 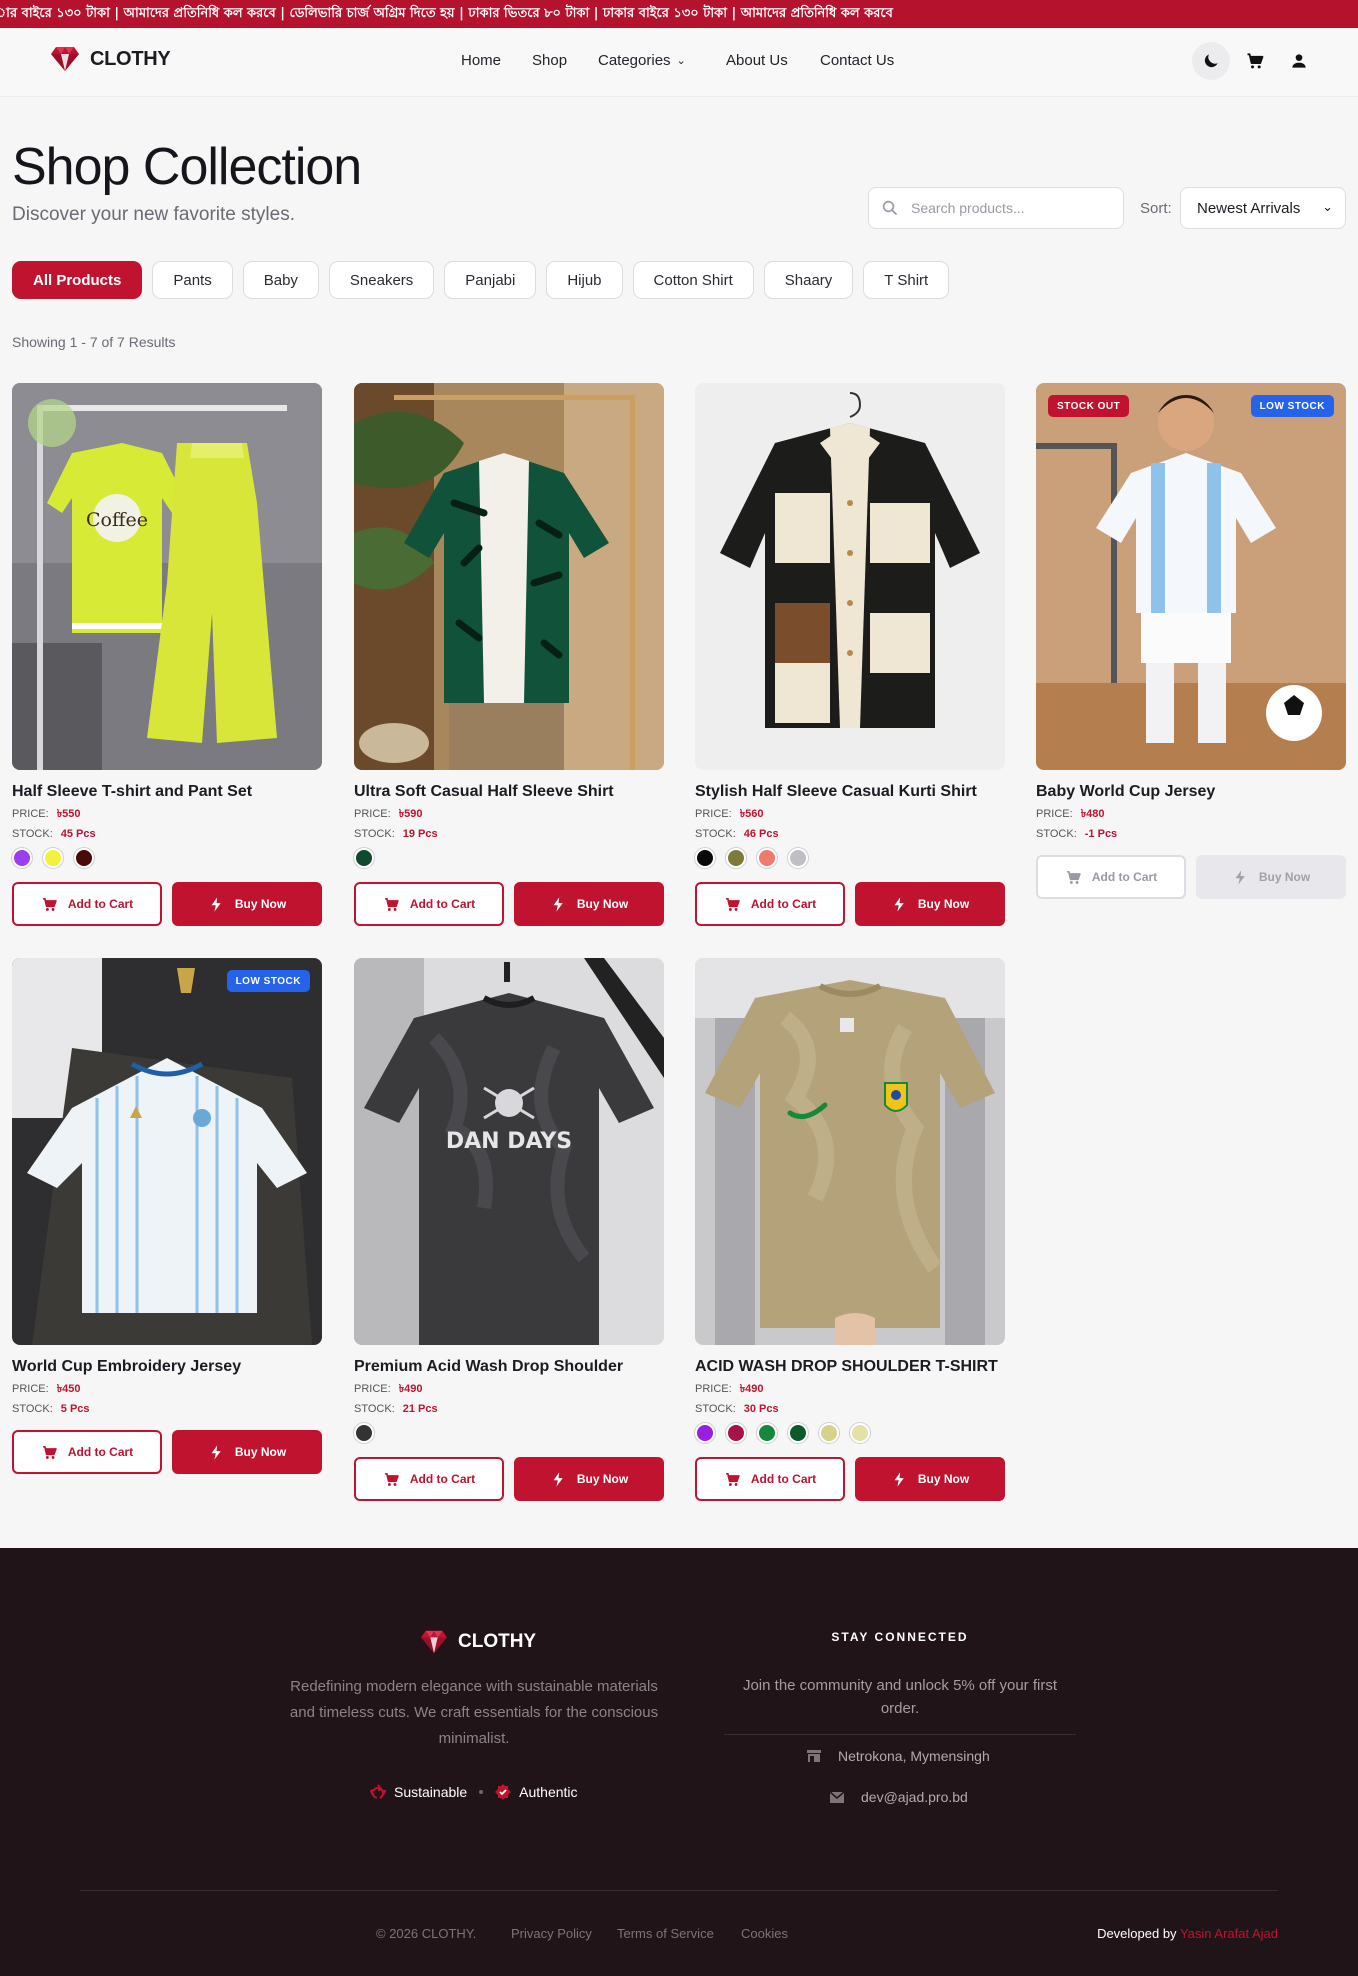 I want to click on privacy-link: Privacy Policy, so click(x=551, y=1933).